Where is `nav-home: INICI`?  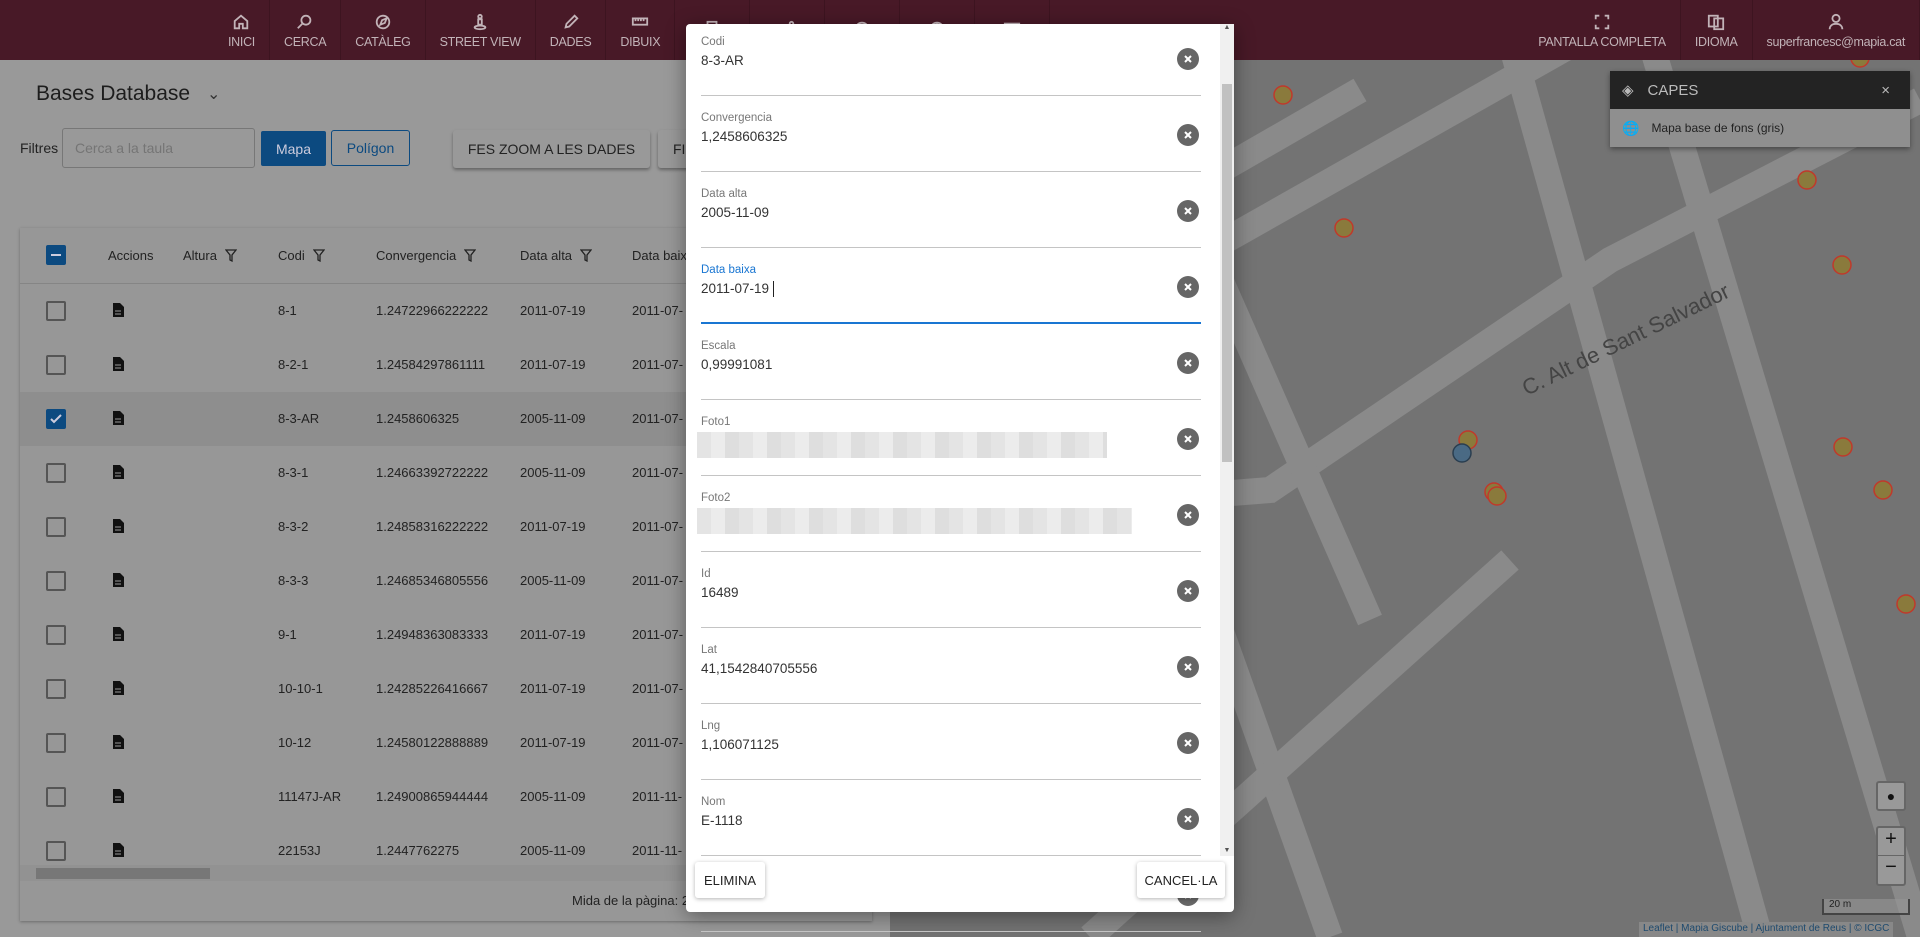
nav-home: INICI is located at coordinates (242, 30).